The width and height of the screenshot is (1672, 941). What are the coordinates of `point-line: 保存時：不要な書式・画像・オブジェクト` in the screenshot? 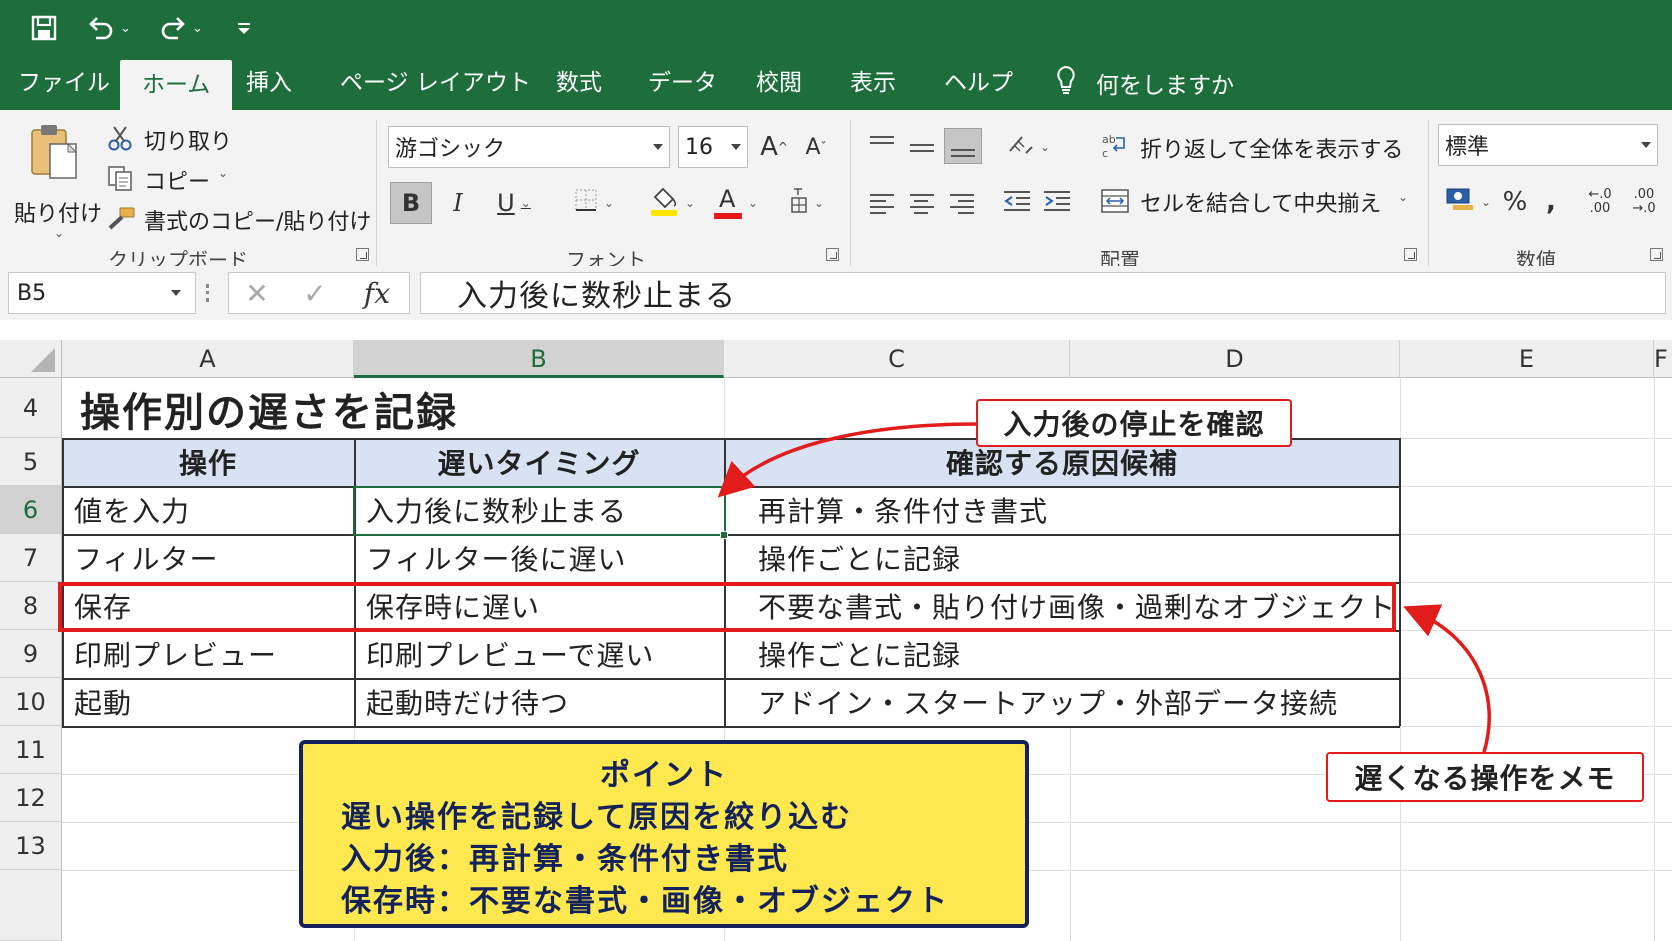 It's located at (645, 901).